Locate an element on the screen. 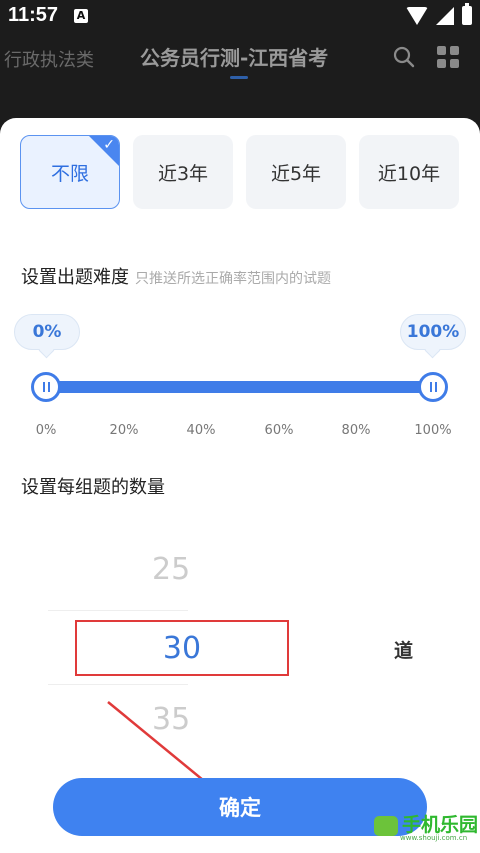 This screenshot has height=853, width=480. search-icon is located at coordinates (404, 57).